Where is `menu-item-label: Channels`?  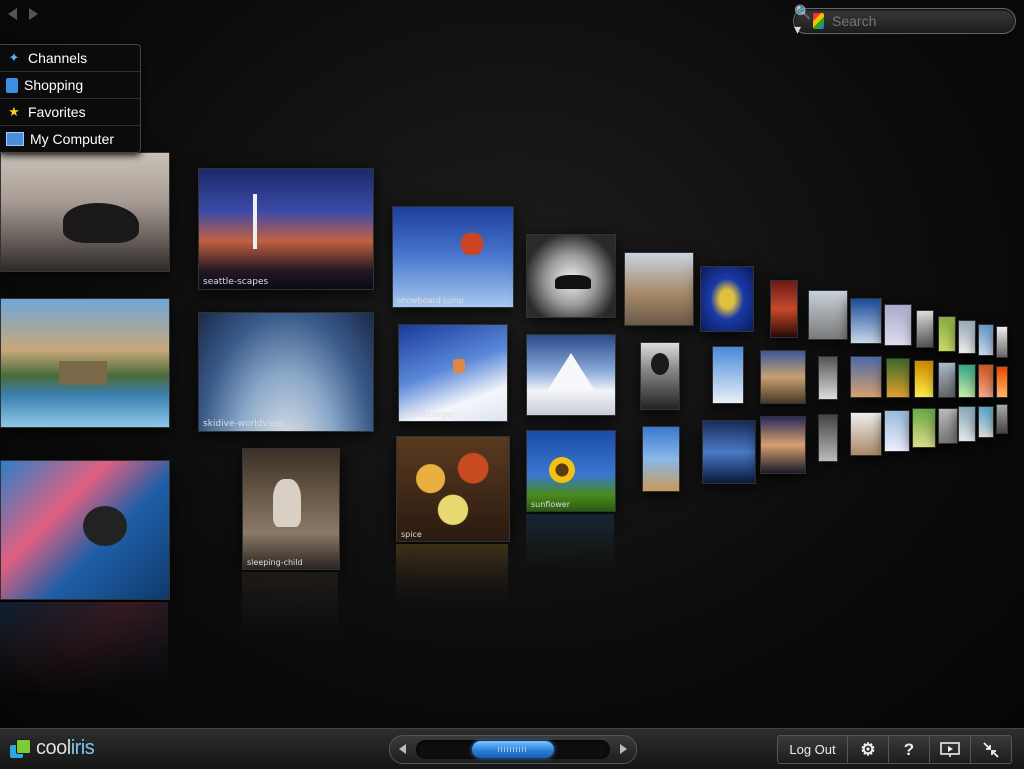
menu-item-label: Channels is located at coordinates (58, 58).